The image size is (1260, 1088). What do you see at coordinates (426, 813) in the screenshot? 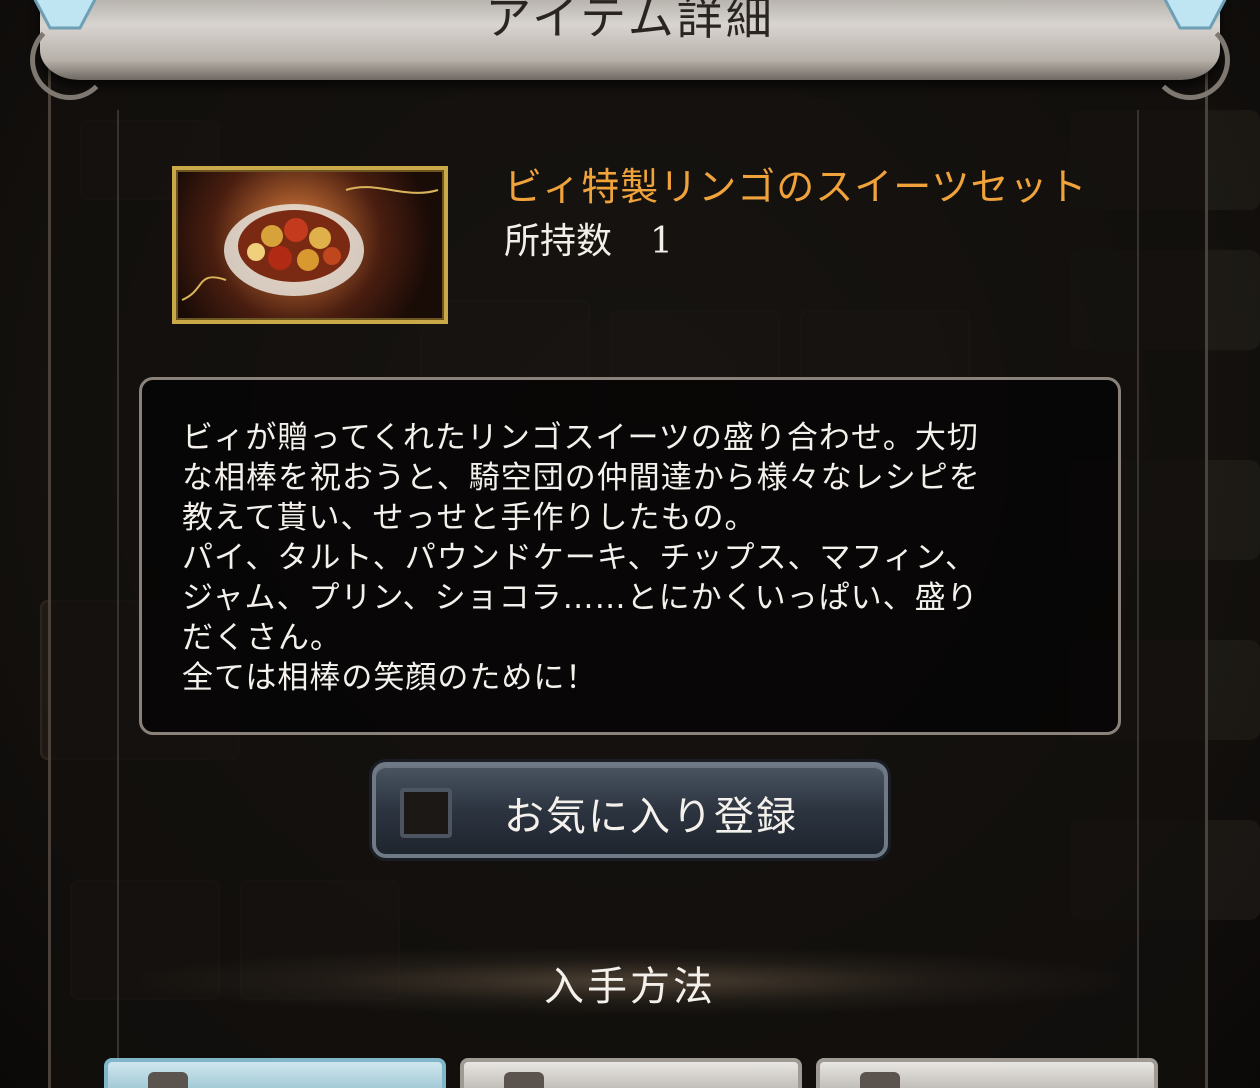
I see `favorite-checkbox` at bounding box center [426, 813].